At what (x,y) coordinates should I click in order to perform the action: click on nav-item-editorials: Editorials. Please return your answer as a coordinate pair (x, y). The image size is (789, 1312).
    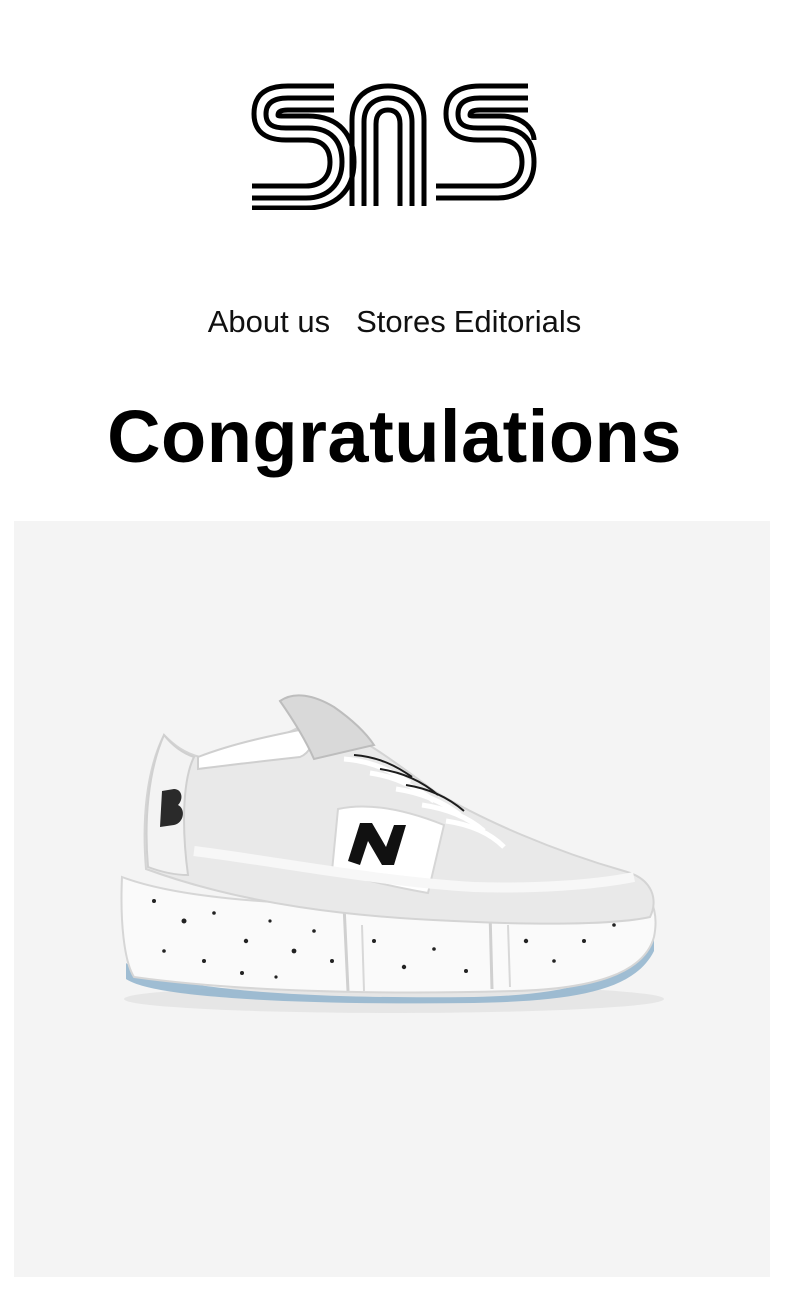
    Looking at the image, I should click on (518, 322).